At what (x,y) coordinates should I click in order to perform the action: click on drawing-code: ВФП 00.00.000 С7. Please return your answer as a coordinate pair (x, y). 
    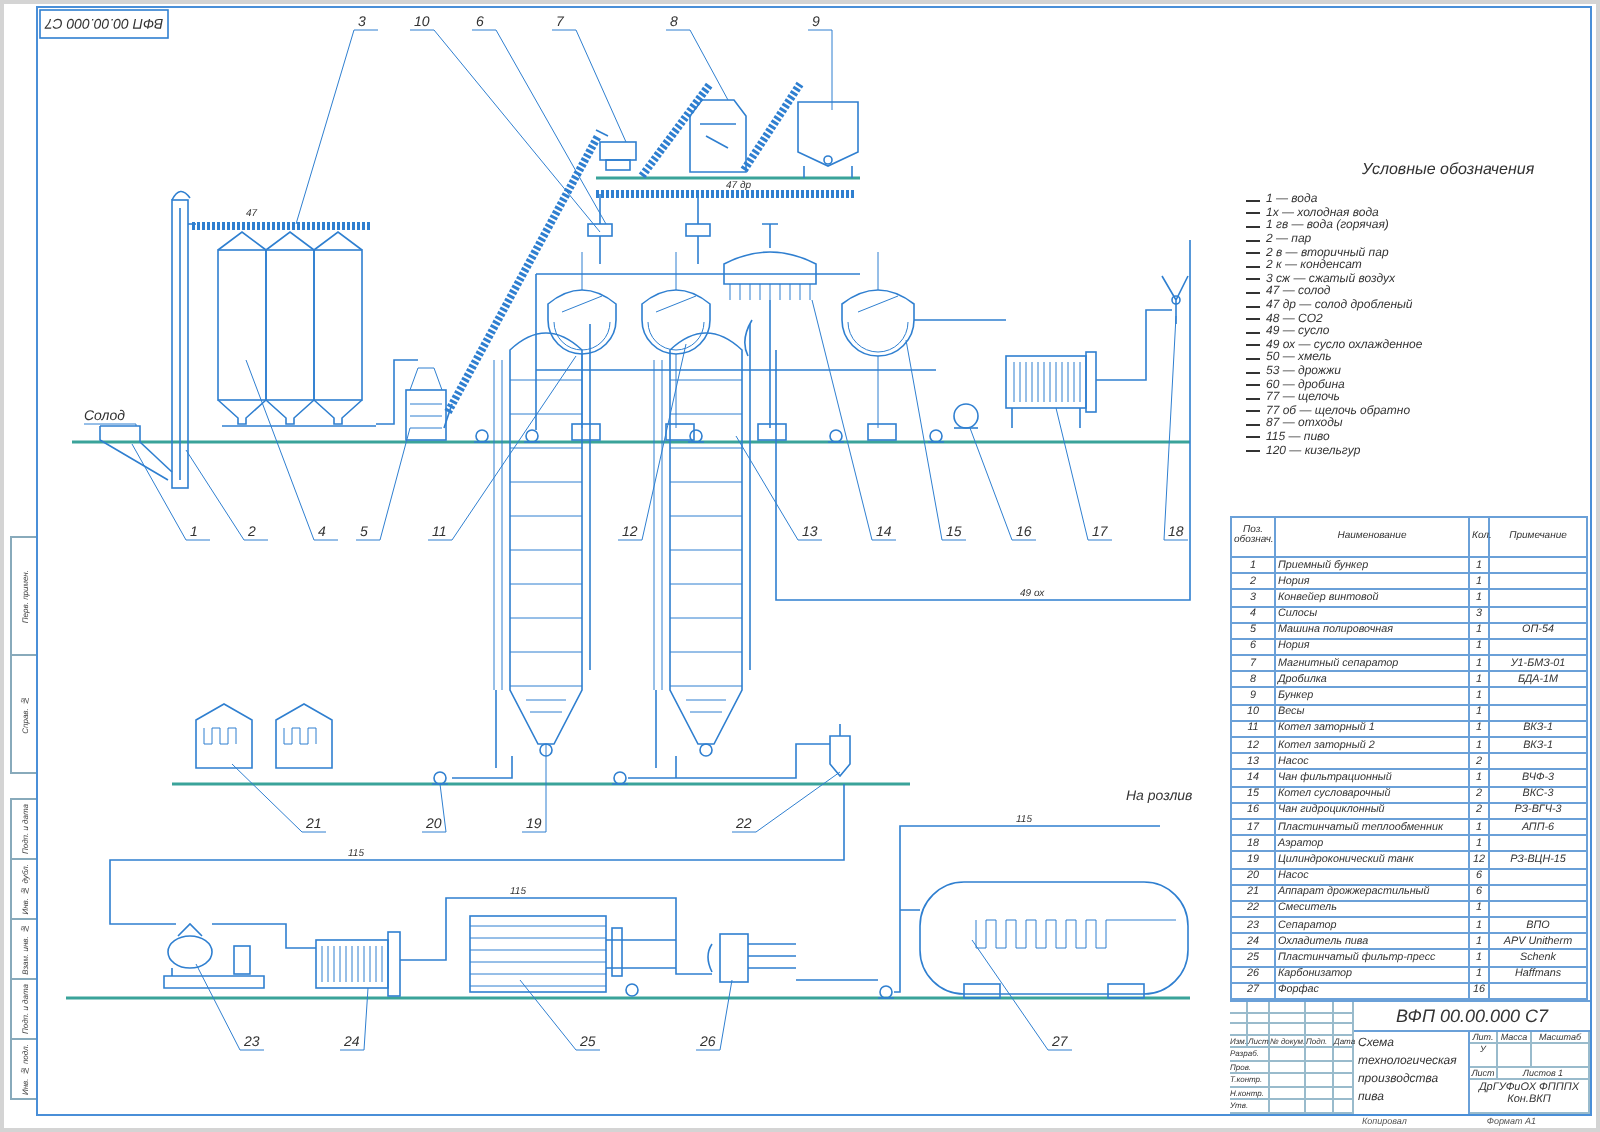
    Looking at the image, I should click on (1472, 1017).